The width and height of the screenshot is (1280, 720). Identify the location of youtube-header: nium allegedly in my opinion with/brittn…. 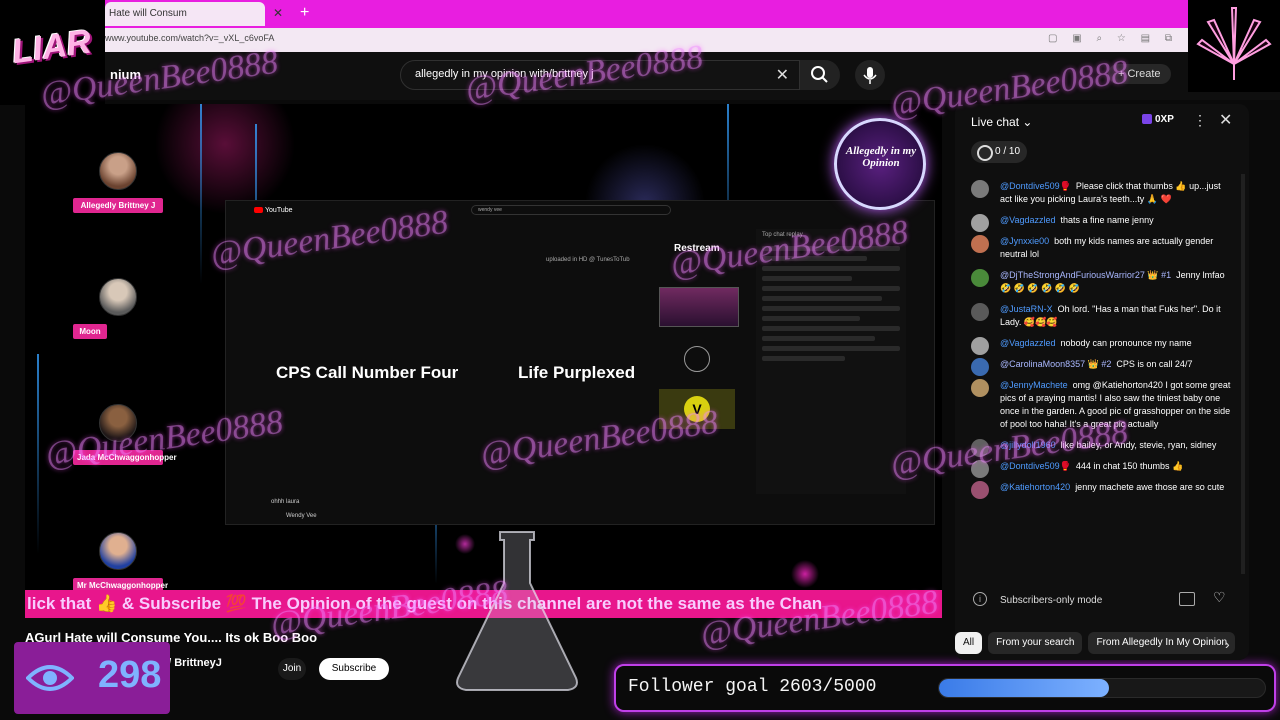
(640, 76).